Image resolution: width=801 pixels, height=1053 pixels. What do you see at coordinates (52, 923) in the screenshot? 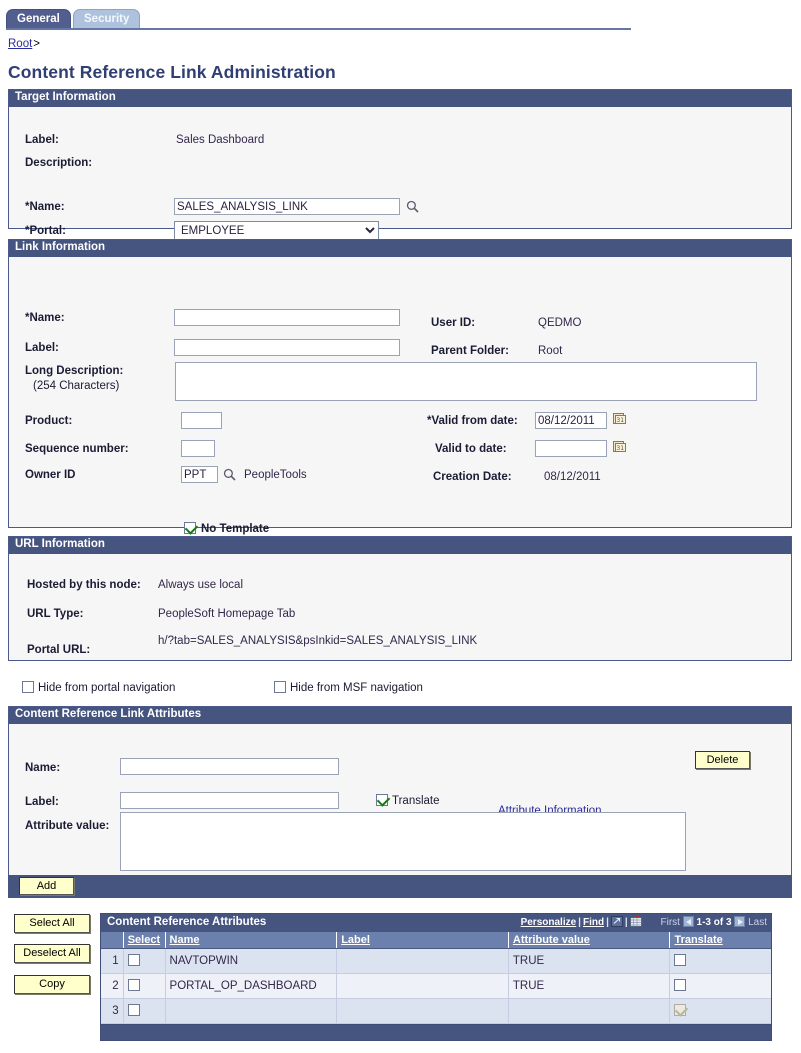
I see `select-all-button: Select All` at bounding box center [52, 923].